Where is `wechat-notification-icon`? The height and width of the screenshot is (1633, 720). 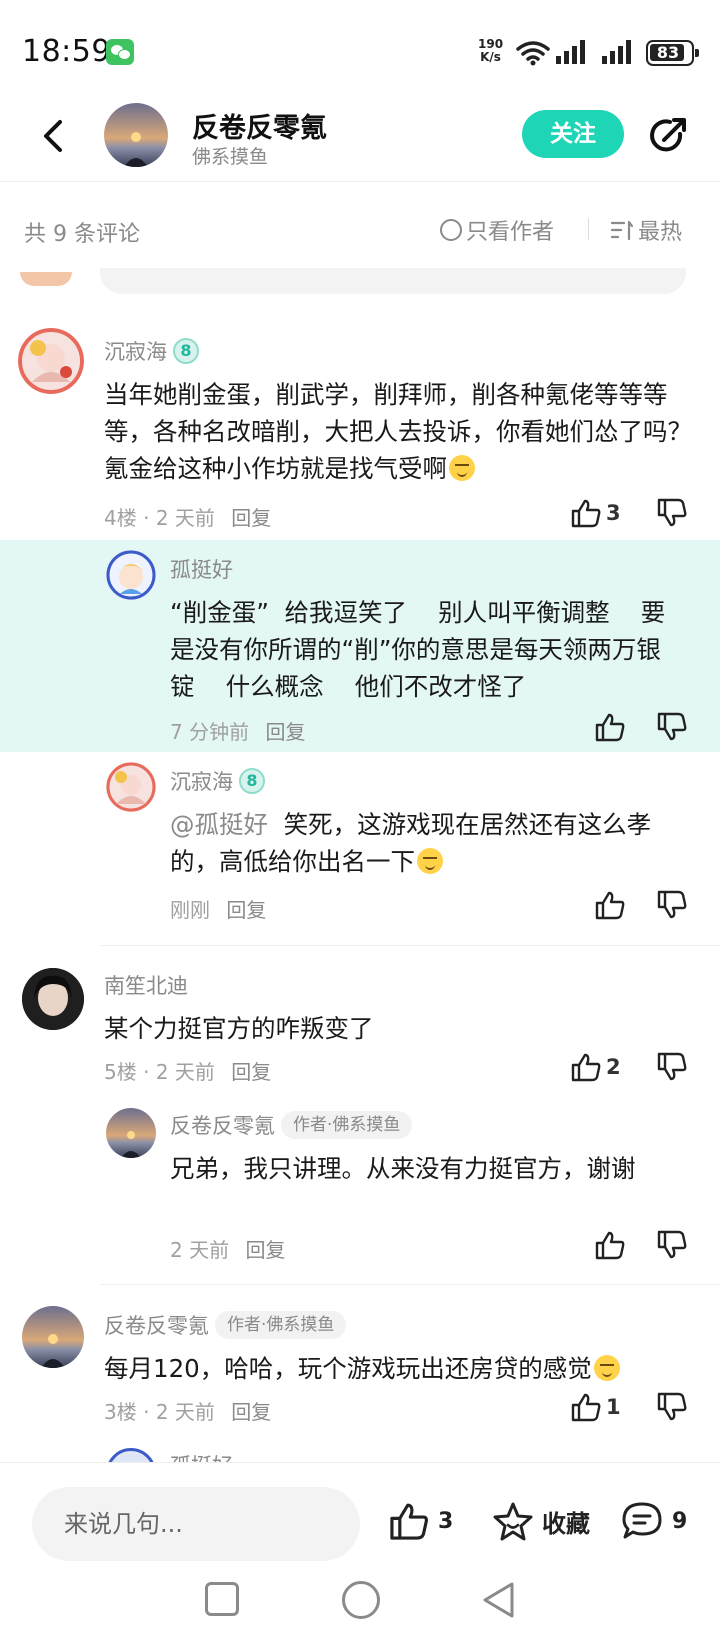
wechat-notification-icon is located at coordinates (120, 52).